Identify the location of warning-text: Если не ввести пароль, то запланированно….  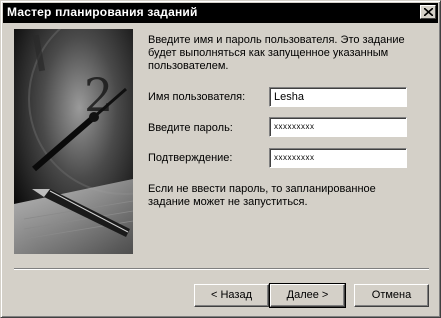
(262, 195).